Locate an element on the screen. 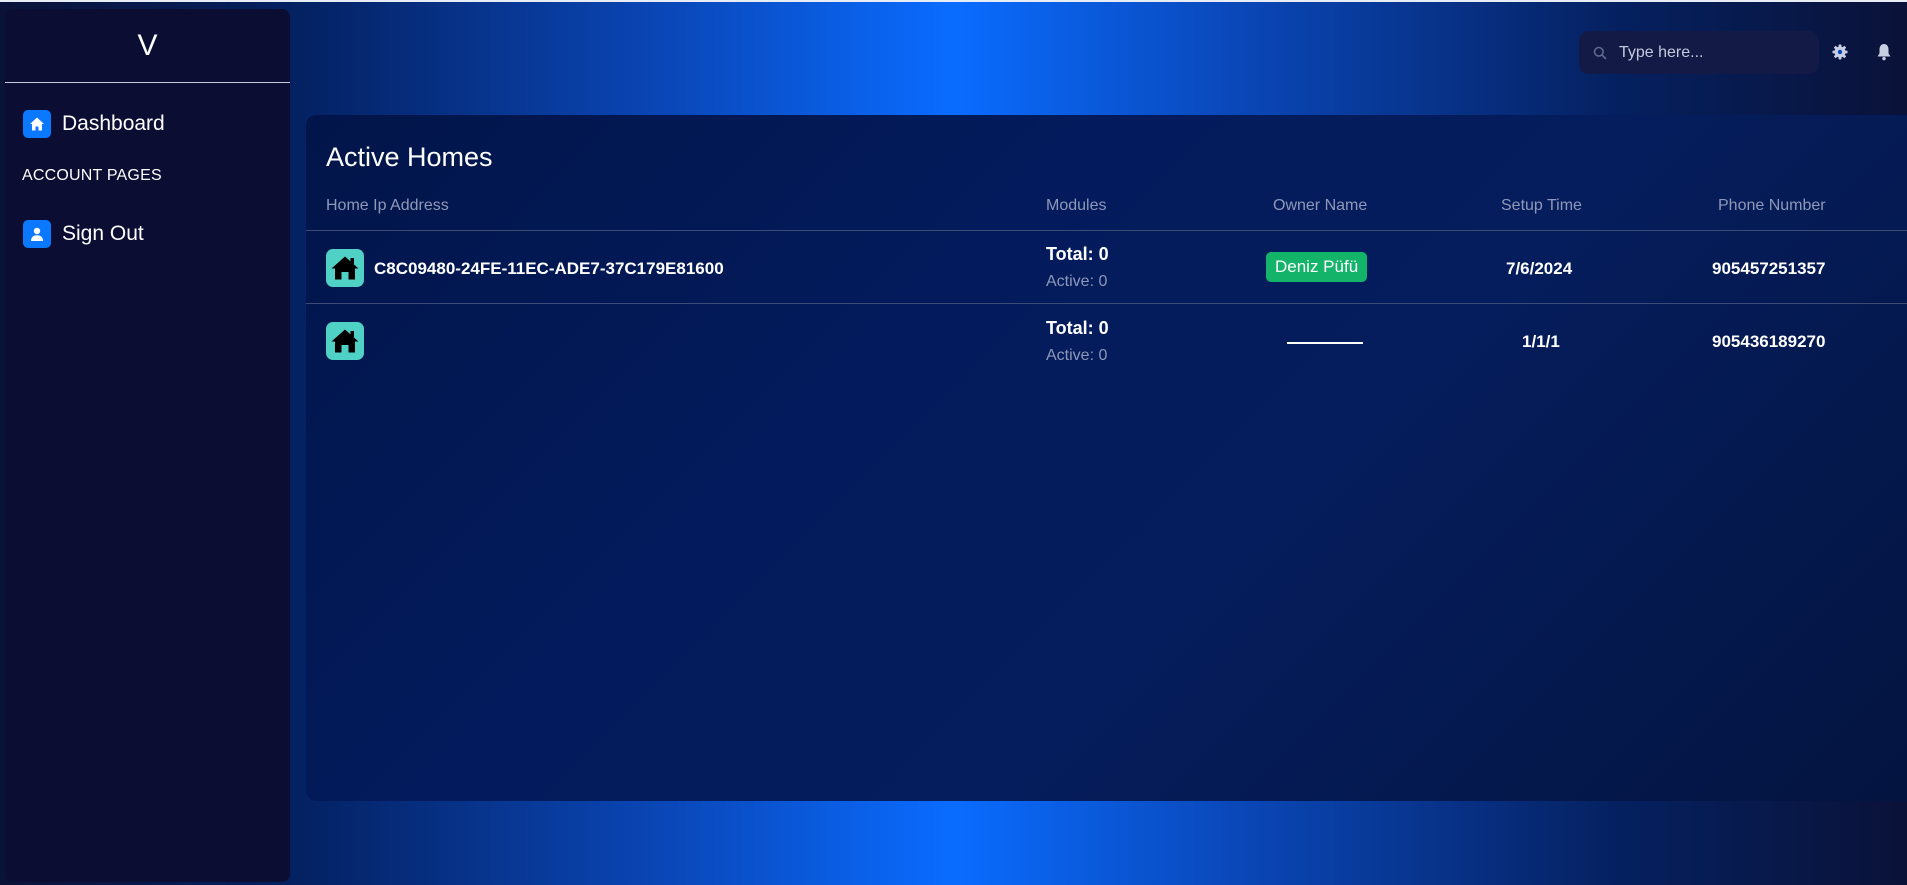  bell-icon is located at coordinates (1885, 52).